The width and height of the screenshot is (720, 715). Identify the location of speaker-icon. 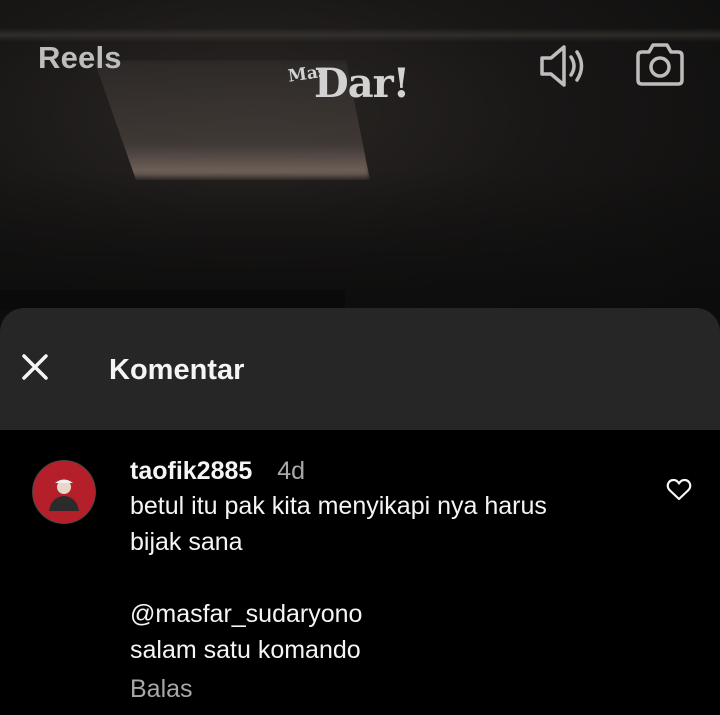
(562, 66).